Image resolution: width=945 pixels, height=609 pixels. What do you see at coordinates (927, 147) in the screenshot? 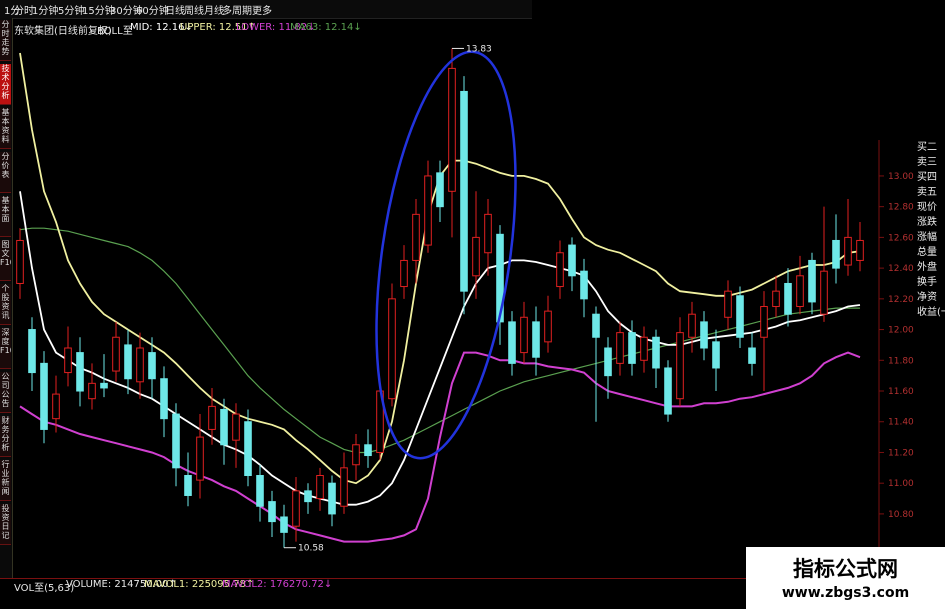
I see `quote-field-0: 买二` at bounding box center [927, 147].